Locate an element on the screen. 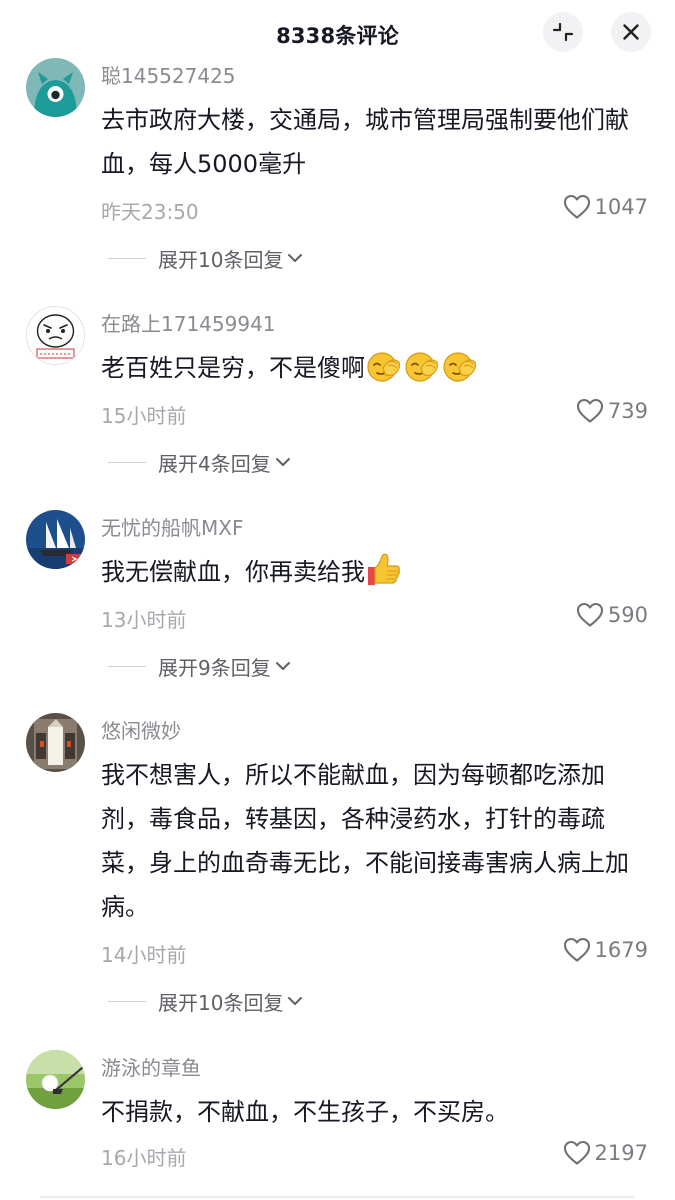 This screenshot has width=675, height=1200. like-button: 1679 is located at coordinates (605, 950).